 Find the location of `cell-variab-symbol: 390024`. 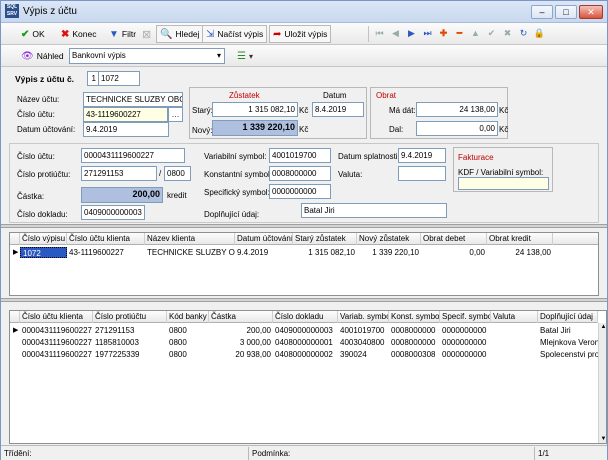

cell-variab-symbol: 390024 is located at coordinates (363, 354).